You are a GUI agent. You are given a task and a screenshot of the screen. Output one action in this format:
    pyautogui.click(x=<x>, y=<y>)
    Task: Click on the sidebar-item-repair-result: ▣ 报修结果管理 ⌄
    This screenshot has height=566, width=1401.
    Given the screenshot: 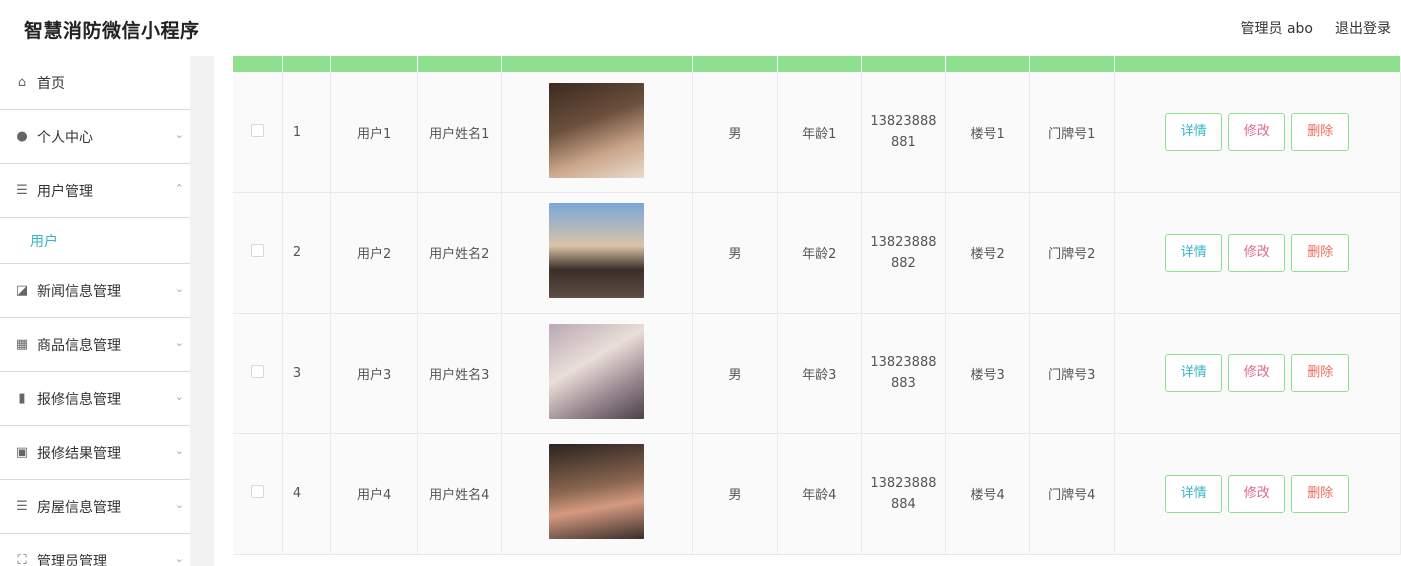 What is the action you would take?
    pyautogui.click(x=95, y=453)
    